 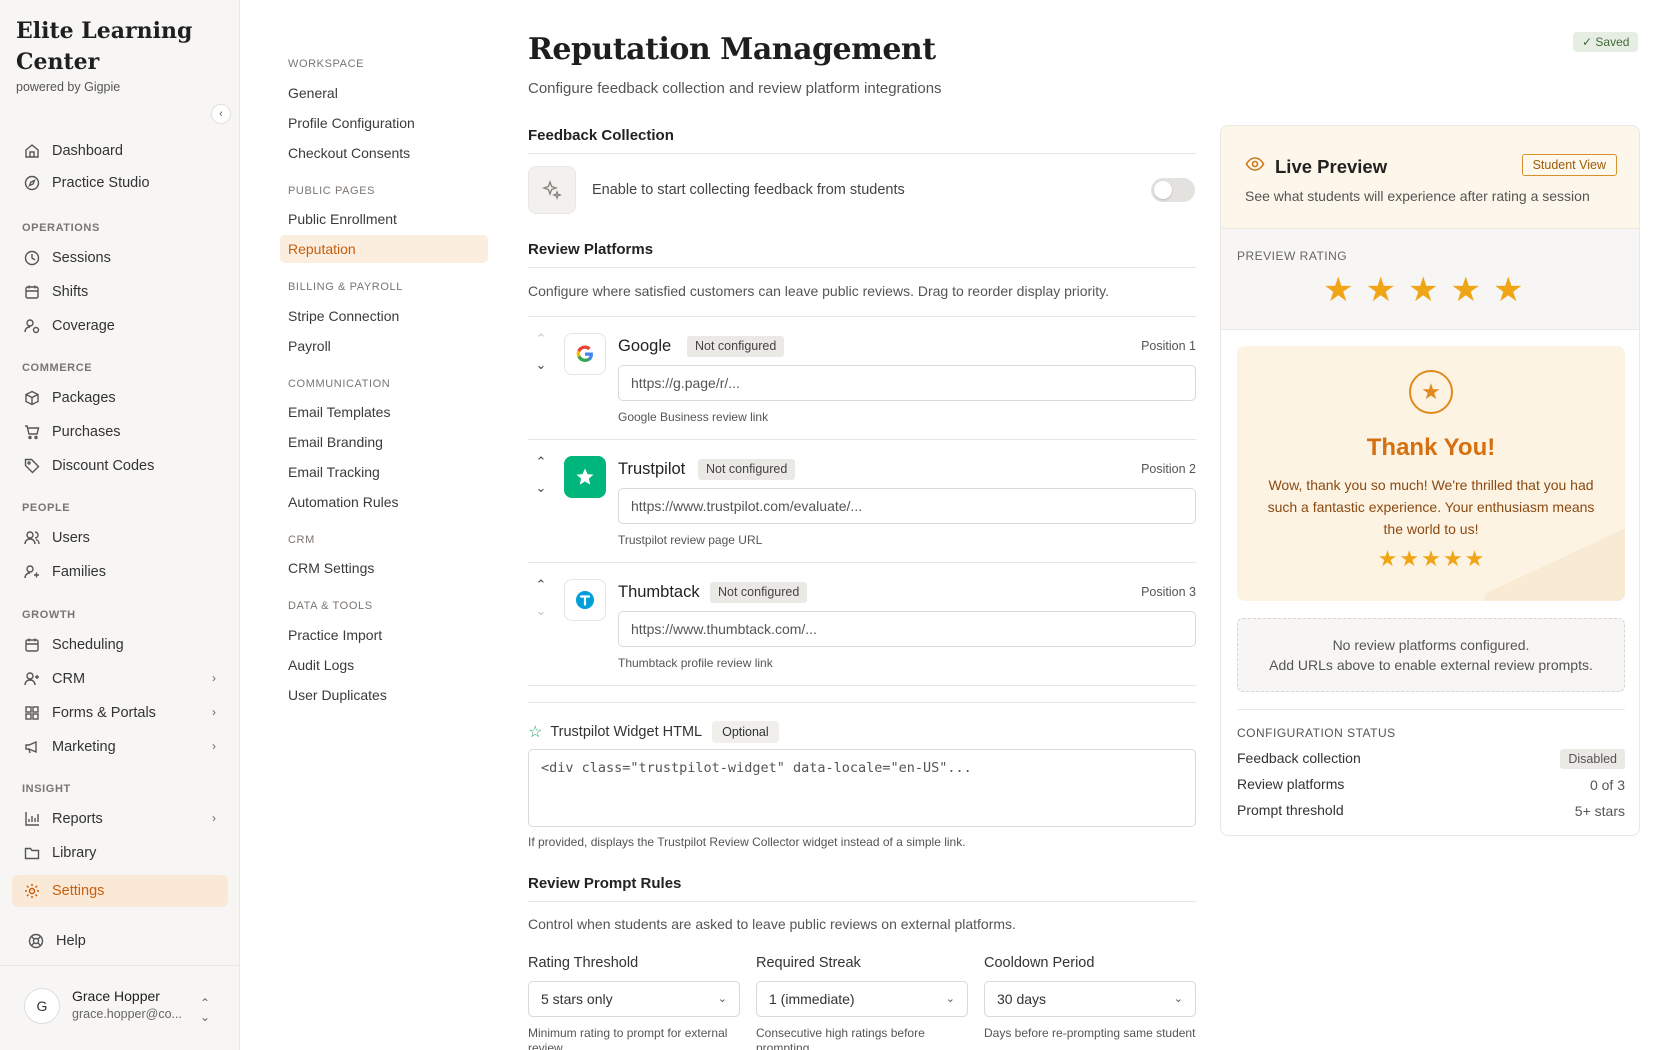 I want to click on collapse-sidebar-button: ‹, so click(x=221, y=114).